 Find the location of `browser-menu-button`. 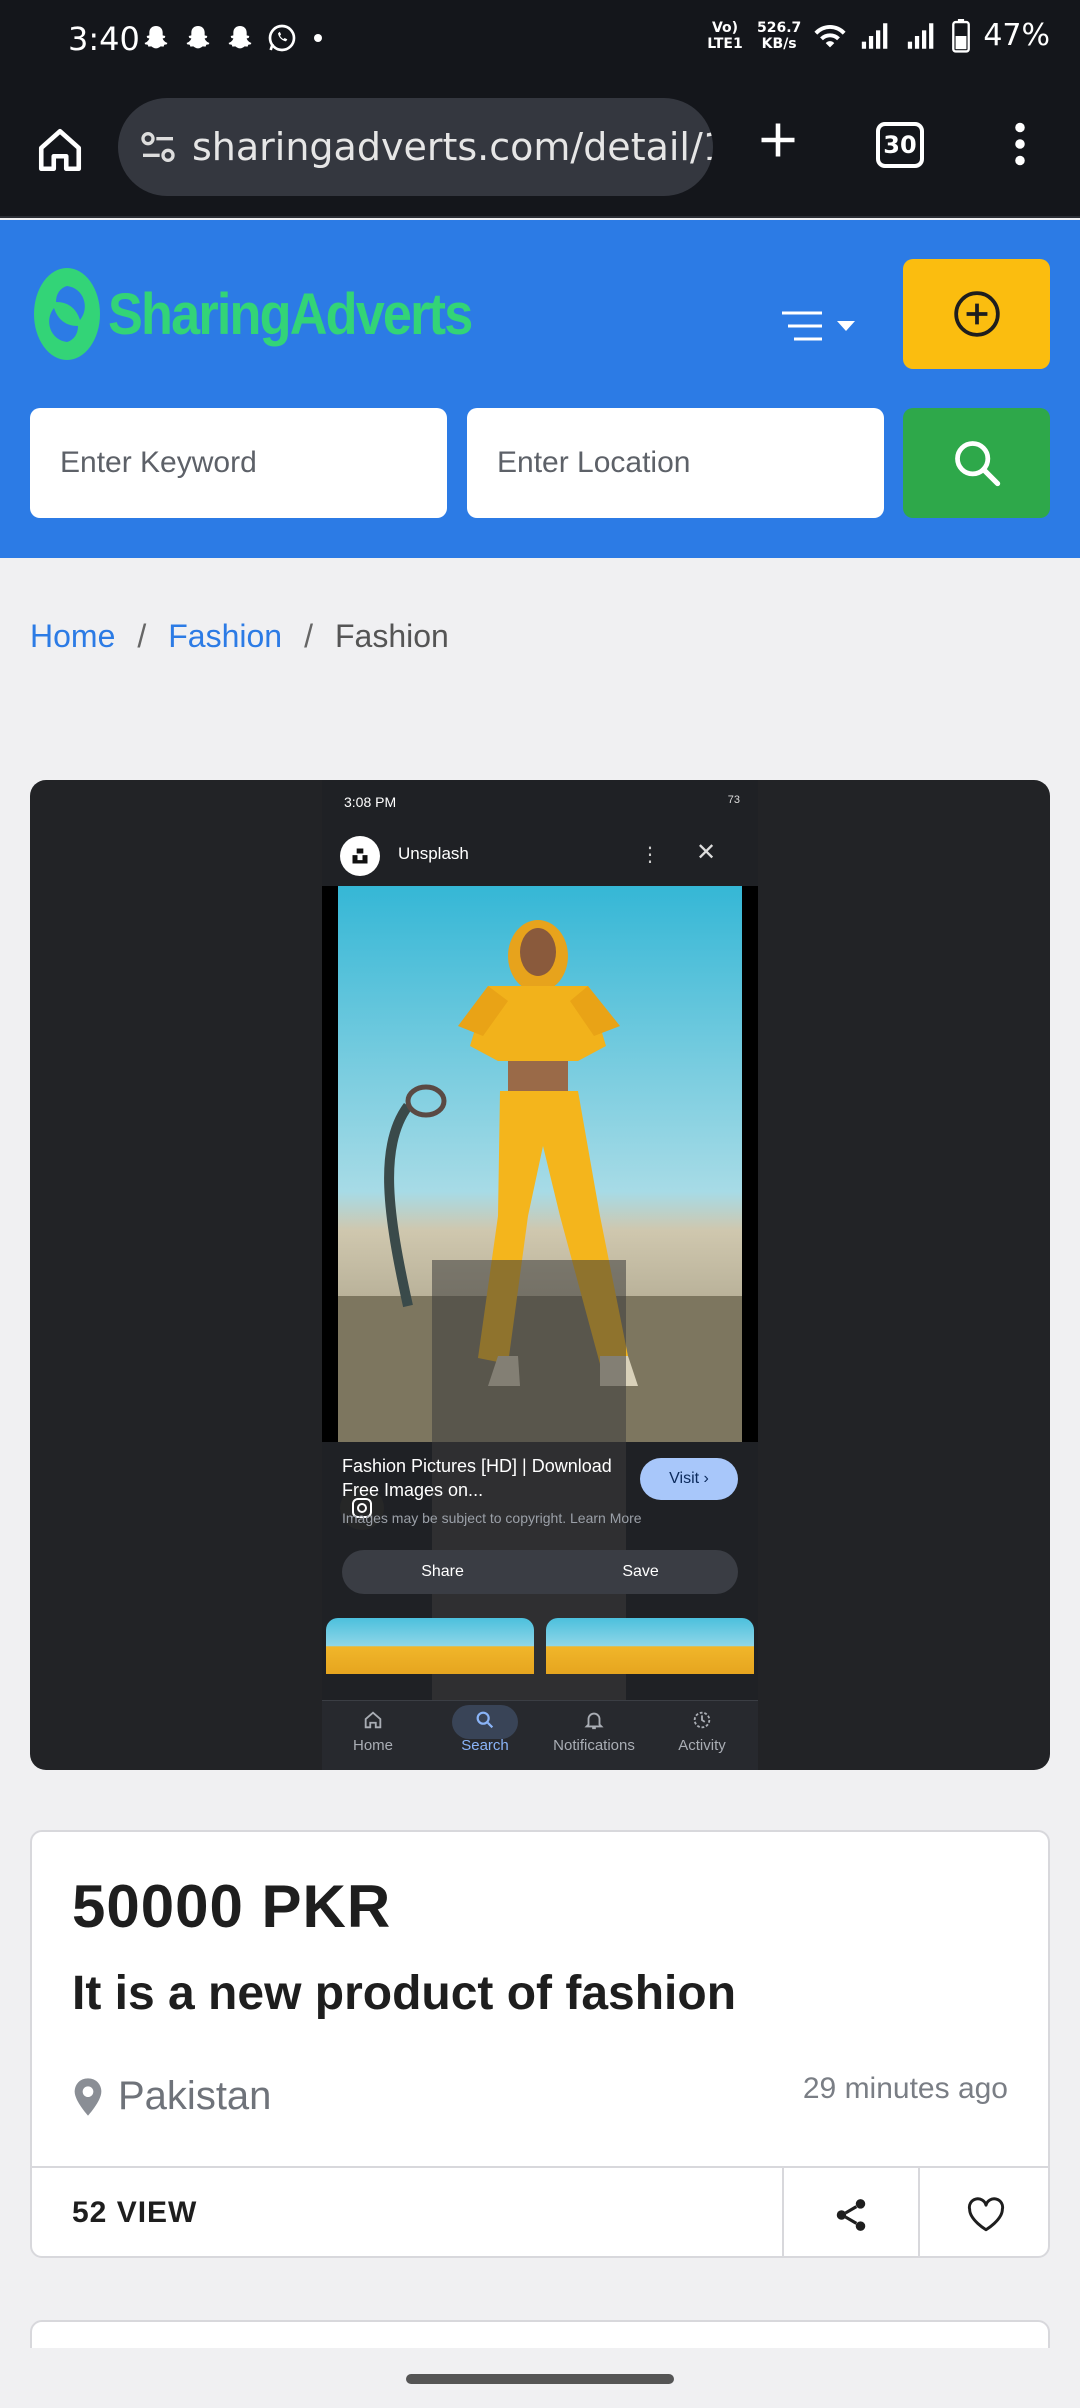

browser-menu-button is located at coordinates (1020, 144).